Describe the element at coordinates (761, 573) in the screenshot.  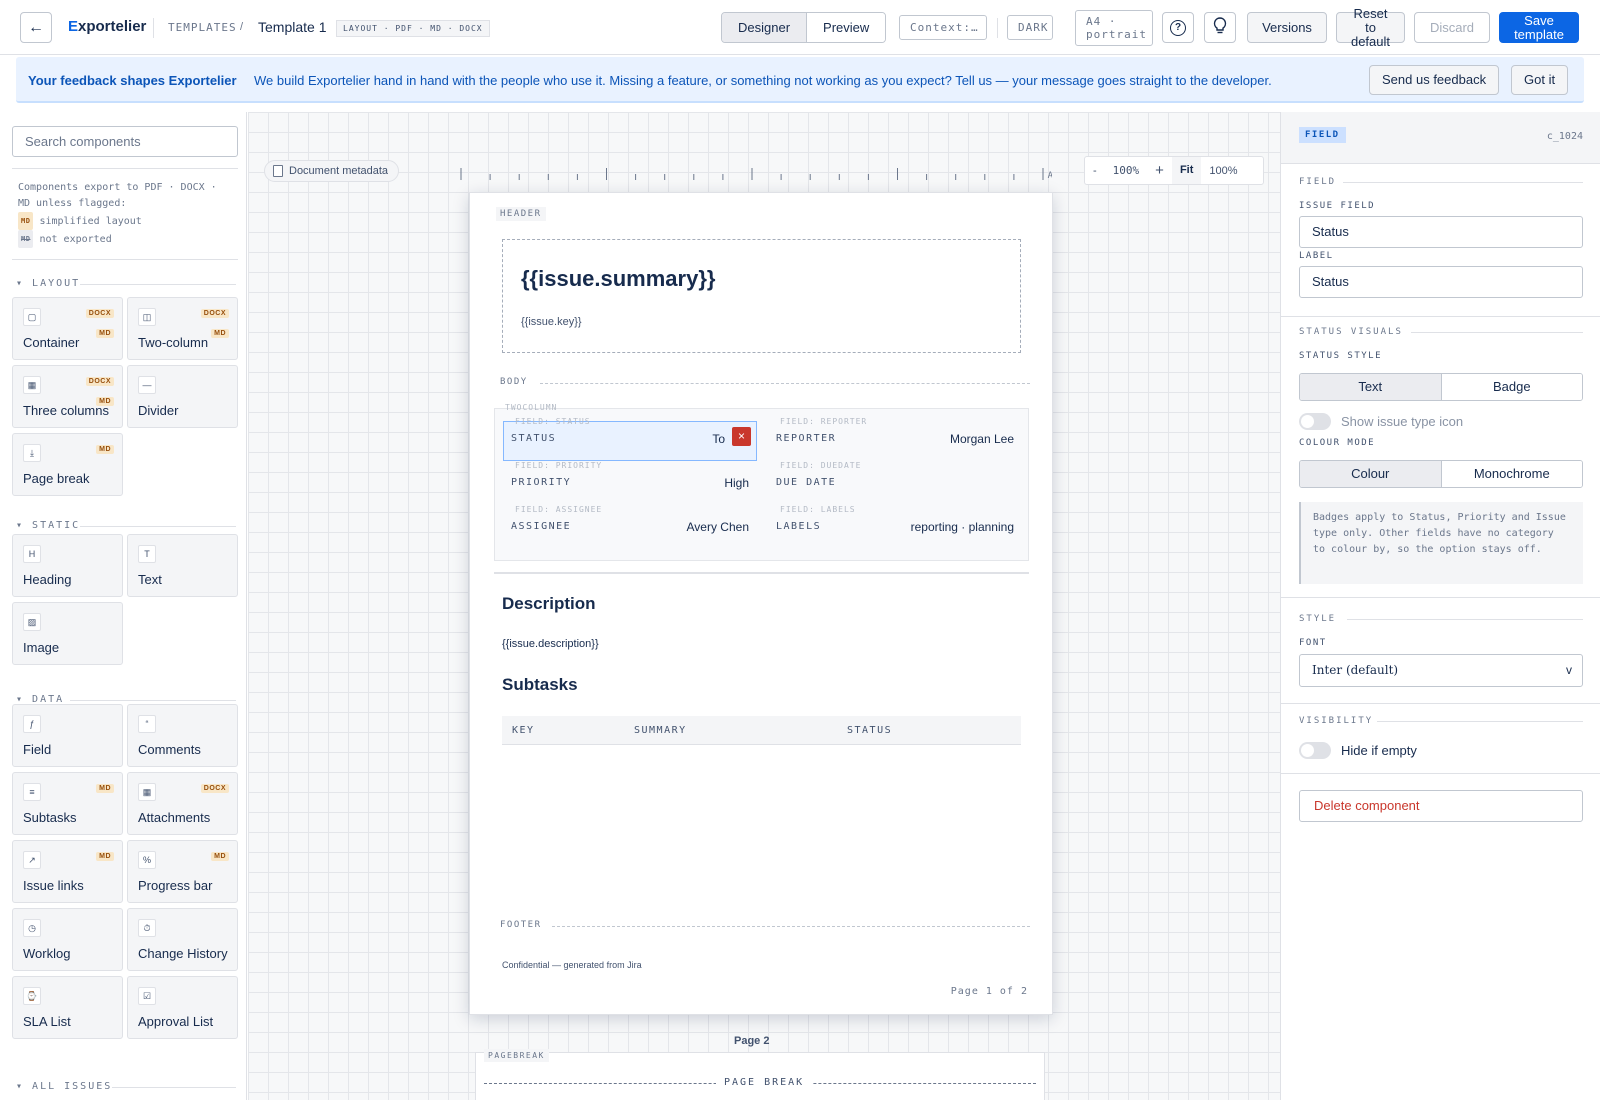
I see `divider-line` at that location.